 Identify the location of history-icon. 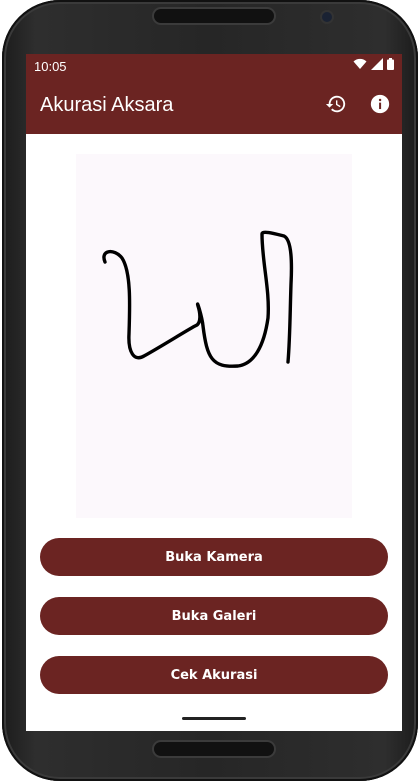
(336, 106).